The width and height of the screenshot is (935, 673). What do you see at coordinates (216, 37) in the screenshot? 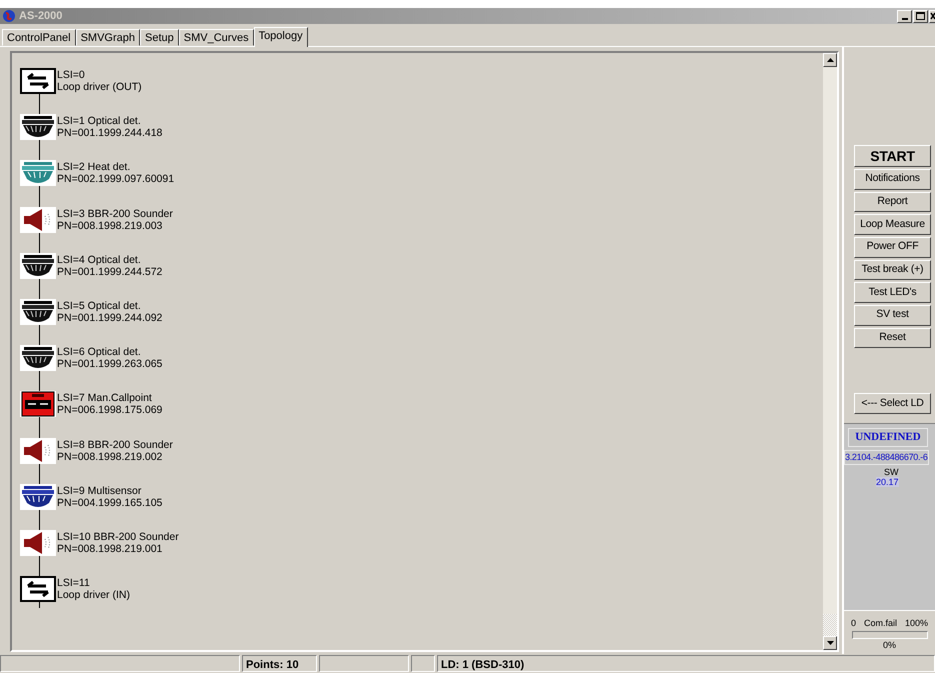
I see `tab: SMV_Curves` at bounding box center [216, 37].